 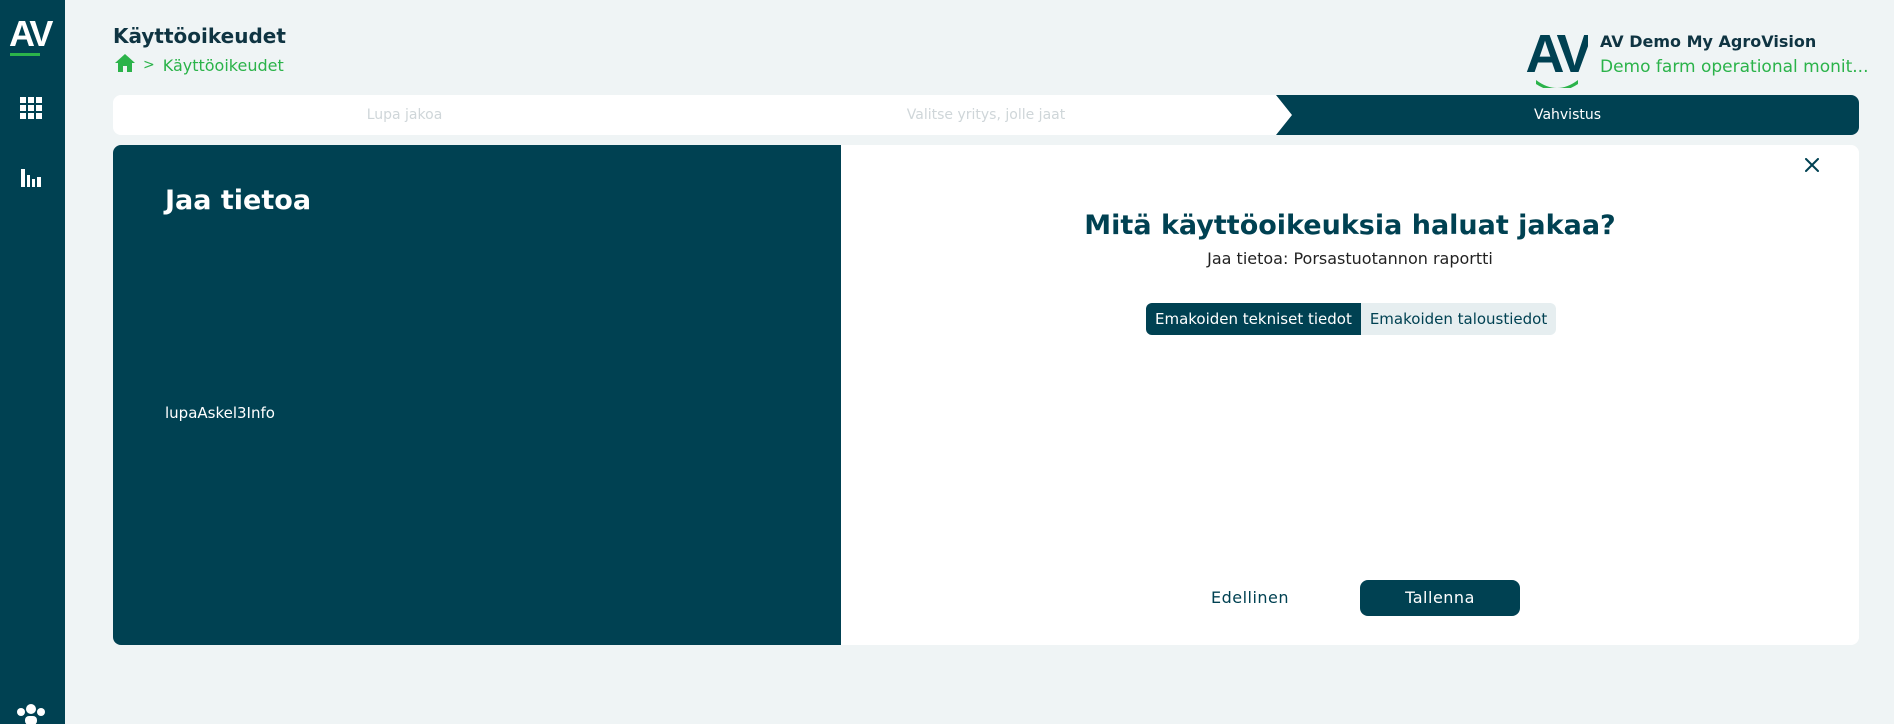 What do you see at coordinates (238, 200) in the screenshot?
I see `info-panel-title: Jaa tietoa` at bounding box center [238, 200].